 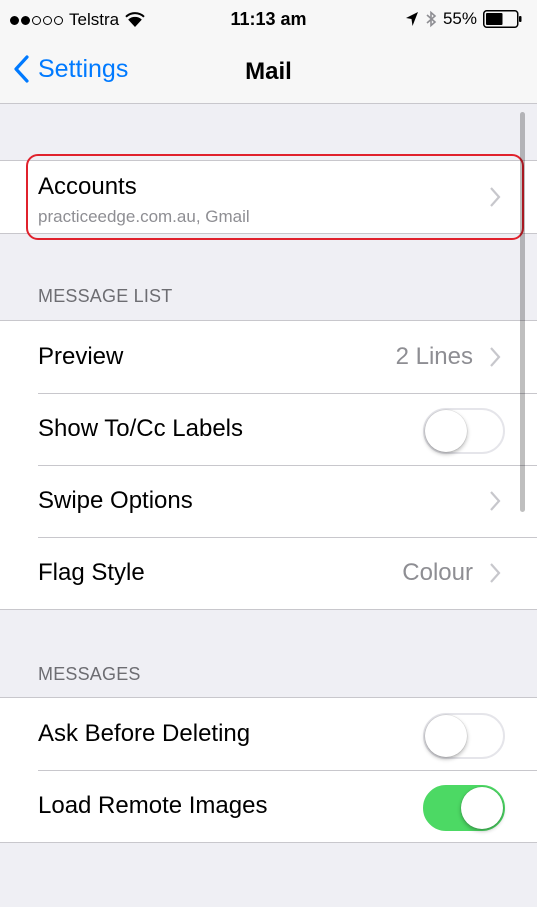 I want to click on nav-bar: Settings Mail, so click(x=268, y=72).